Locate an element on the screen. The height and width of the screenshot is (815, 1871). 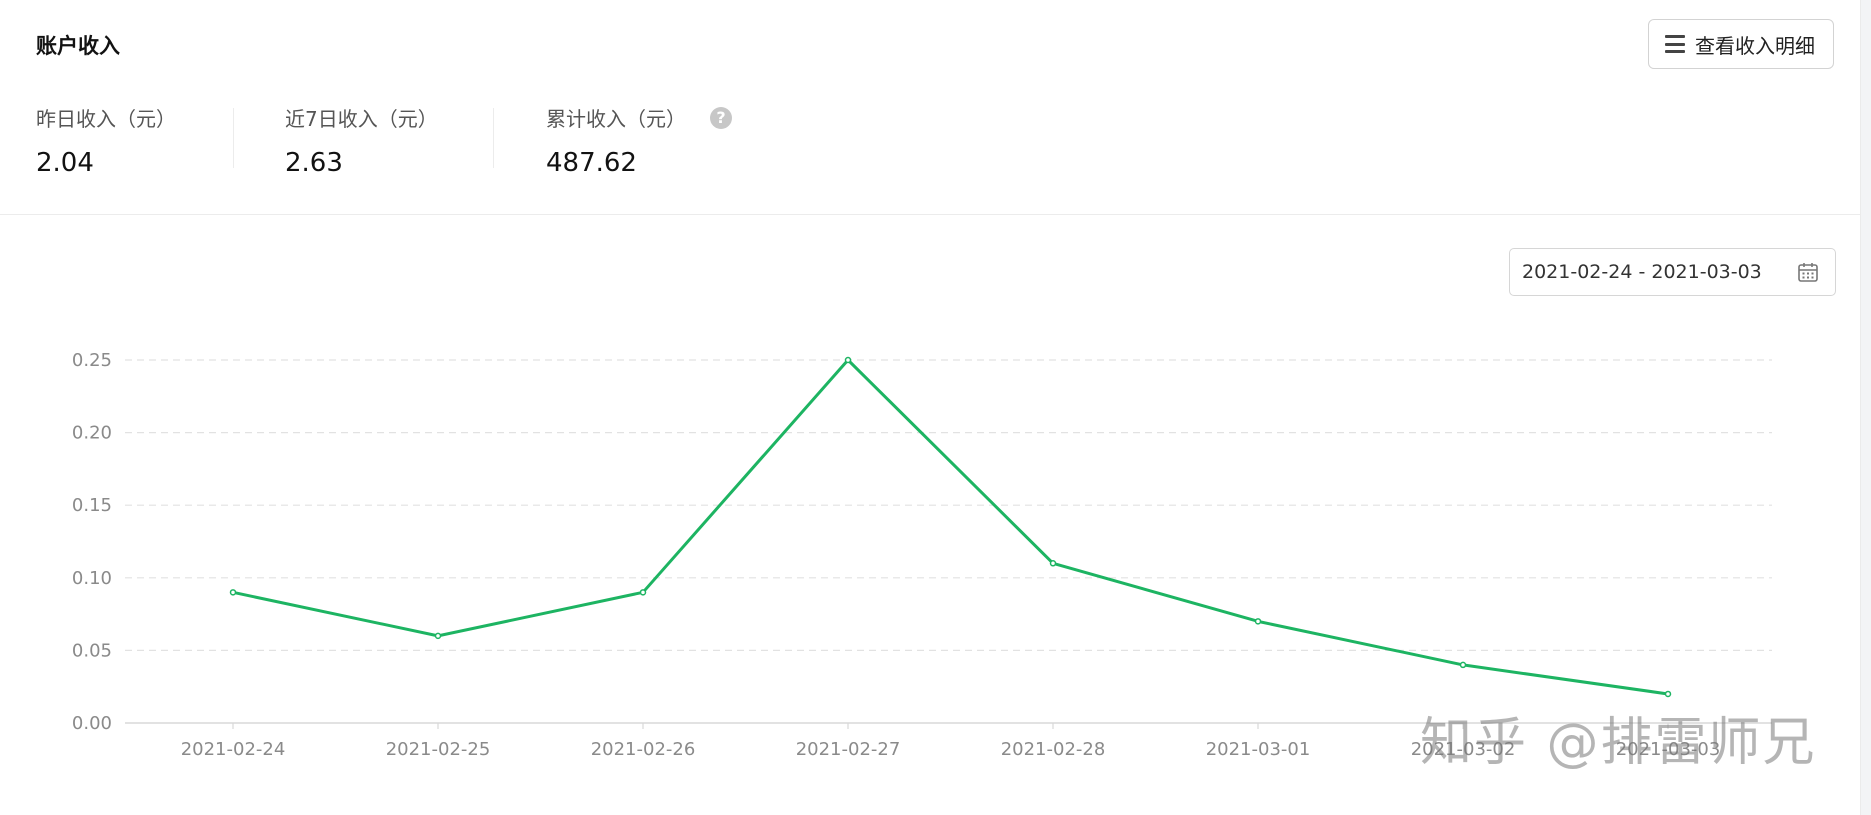
y-tick-label: 0.05 is located at coordinates (92, 650).